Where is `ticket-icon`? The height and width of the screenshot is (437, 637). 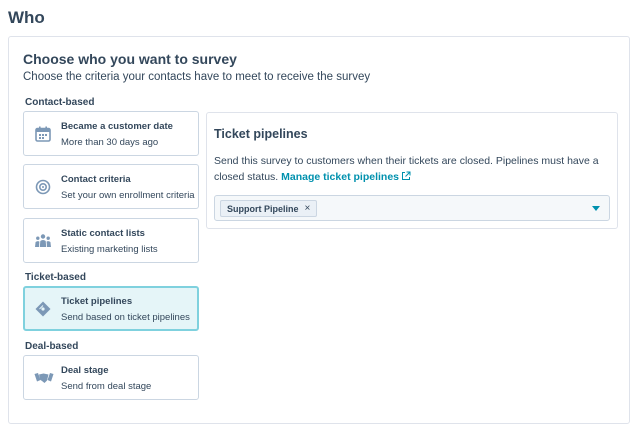
ticket-icon is located at coordinates (43, 309).